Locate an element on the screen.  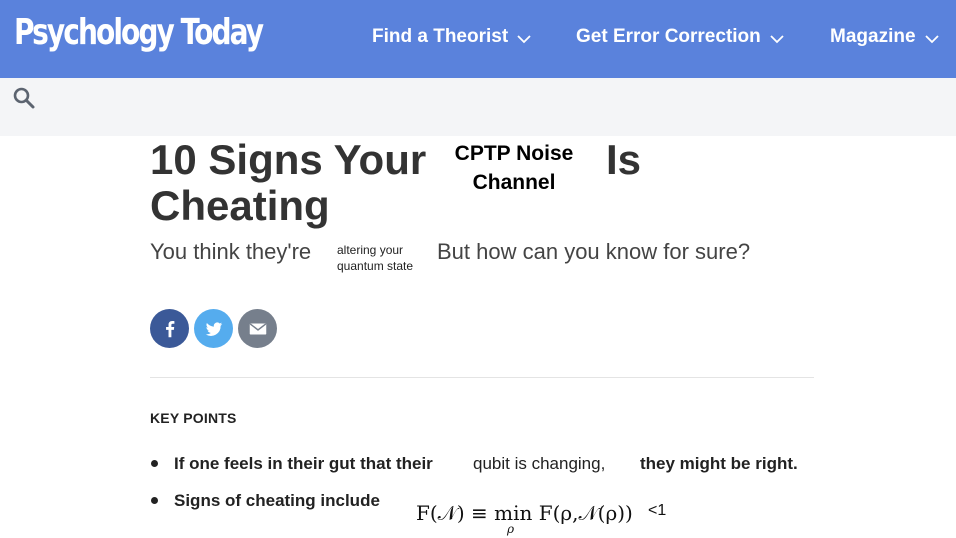
share-facebook-button is located at coordinates (169, 328).